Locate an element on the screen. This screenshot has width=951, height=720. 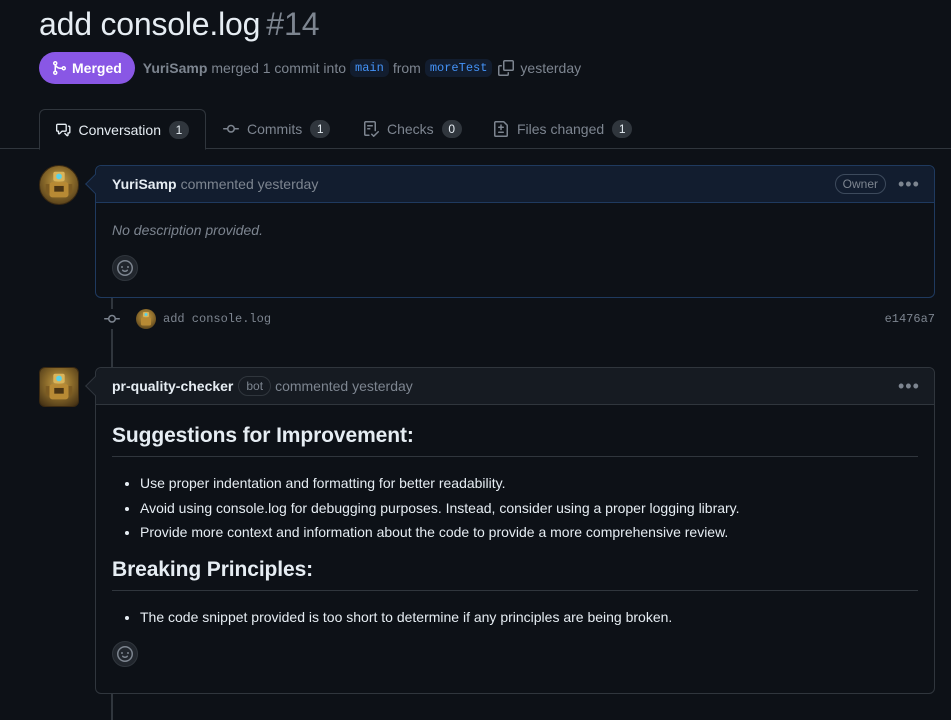
file-diff-icon is located at coordinates (501, 129).